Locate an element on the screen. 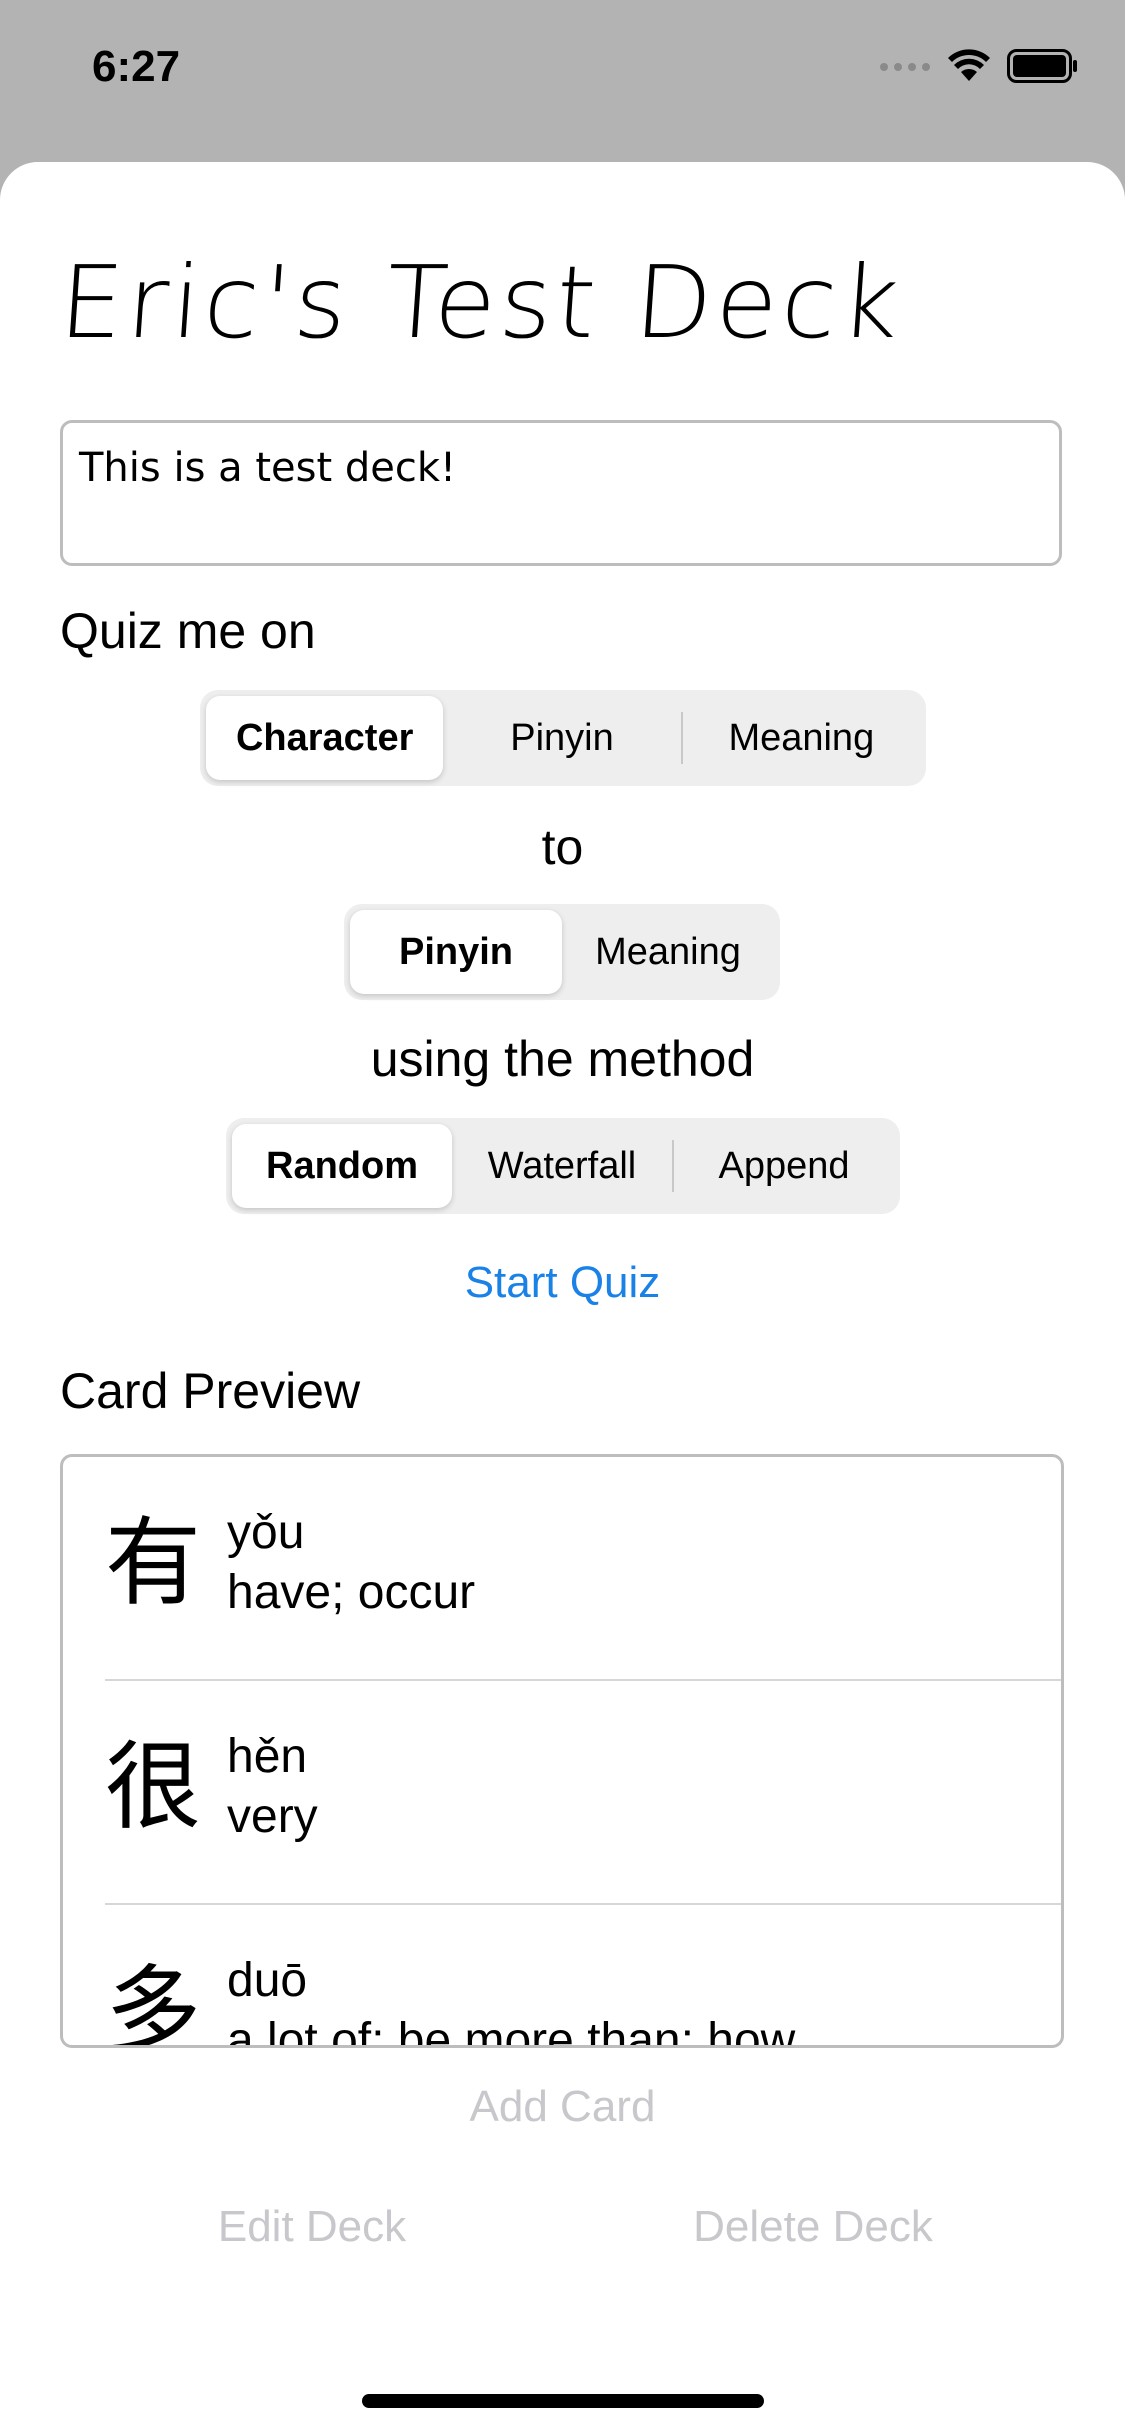 The height and width of the screenshot is (2436, 1125). home-indicator is located at coordinates (563, 2401).